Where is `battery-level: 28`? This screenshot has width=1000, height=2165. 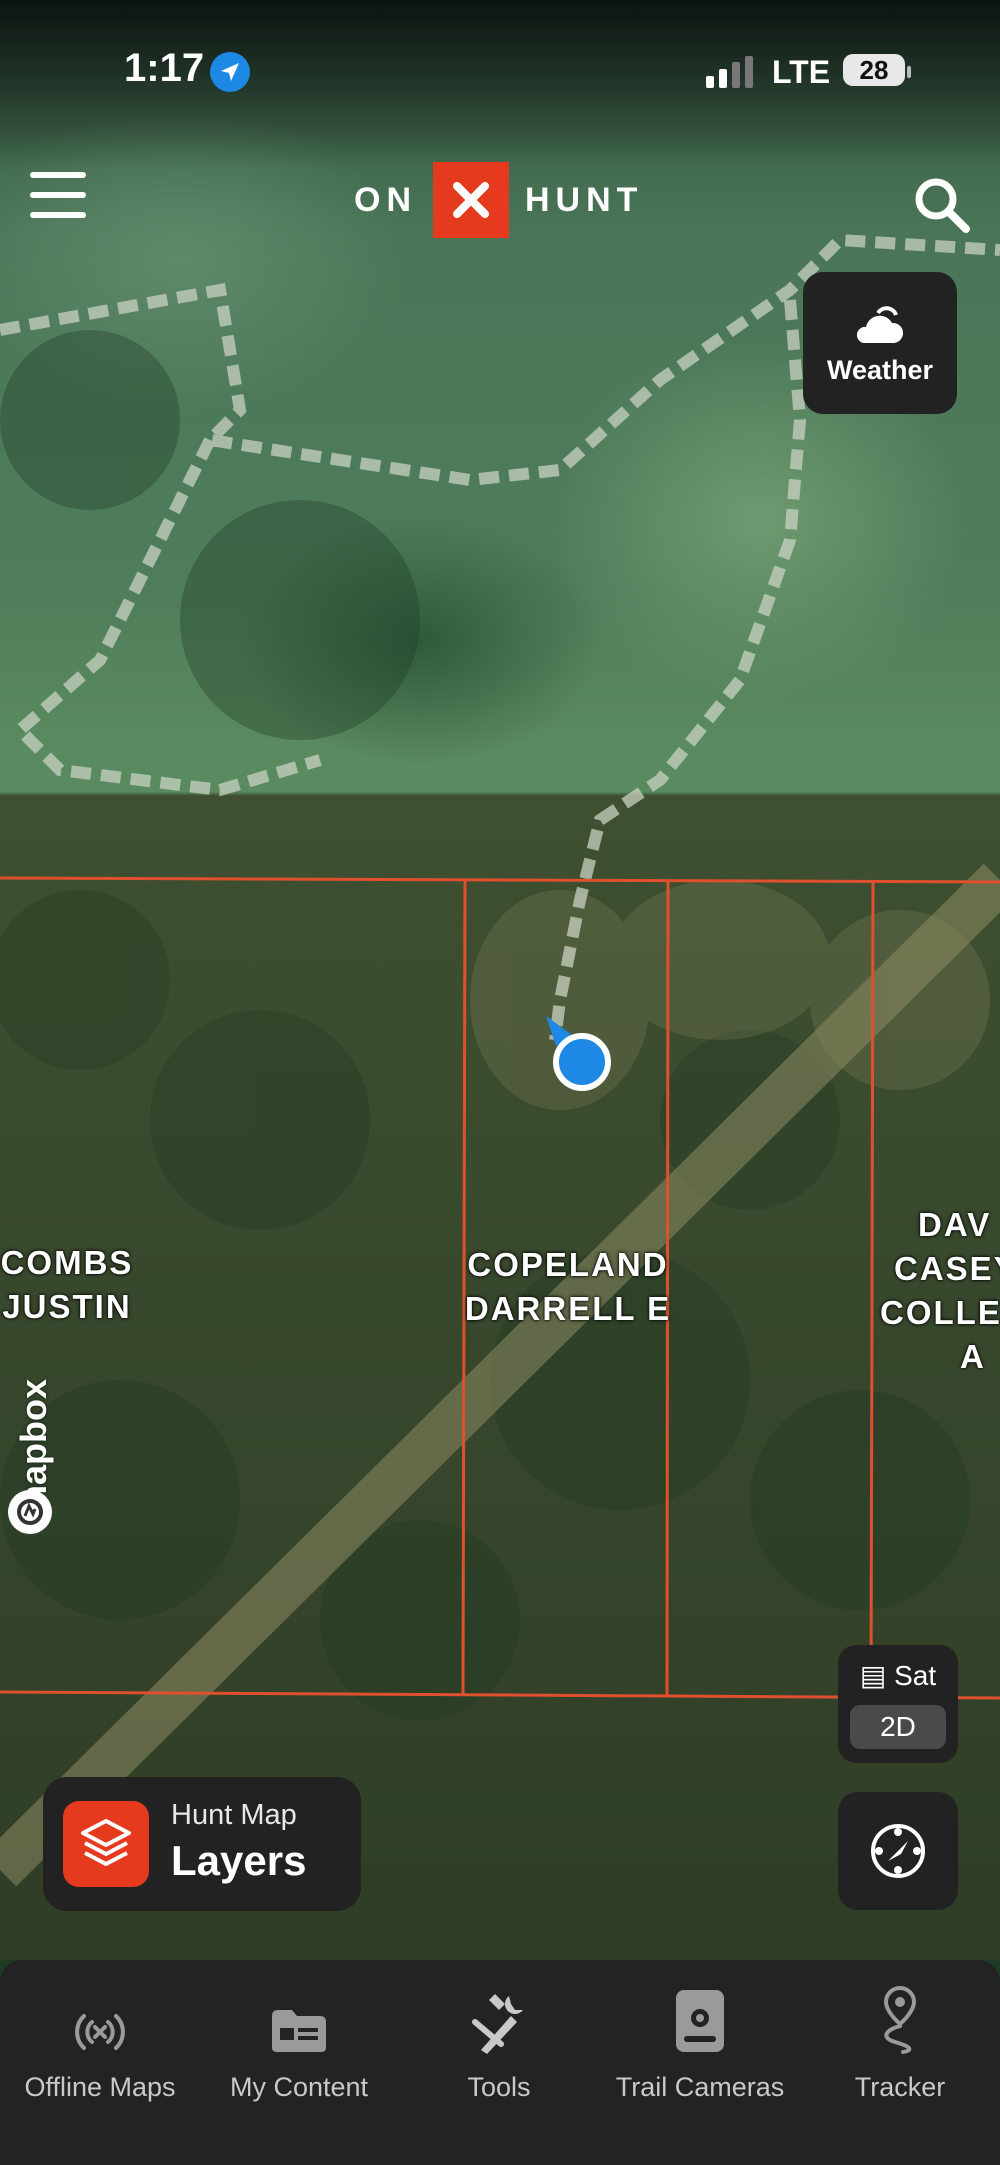 battery-level: 28 is located at coordinates (874, 69).